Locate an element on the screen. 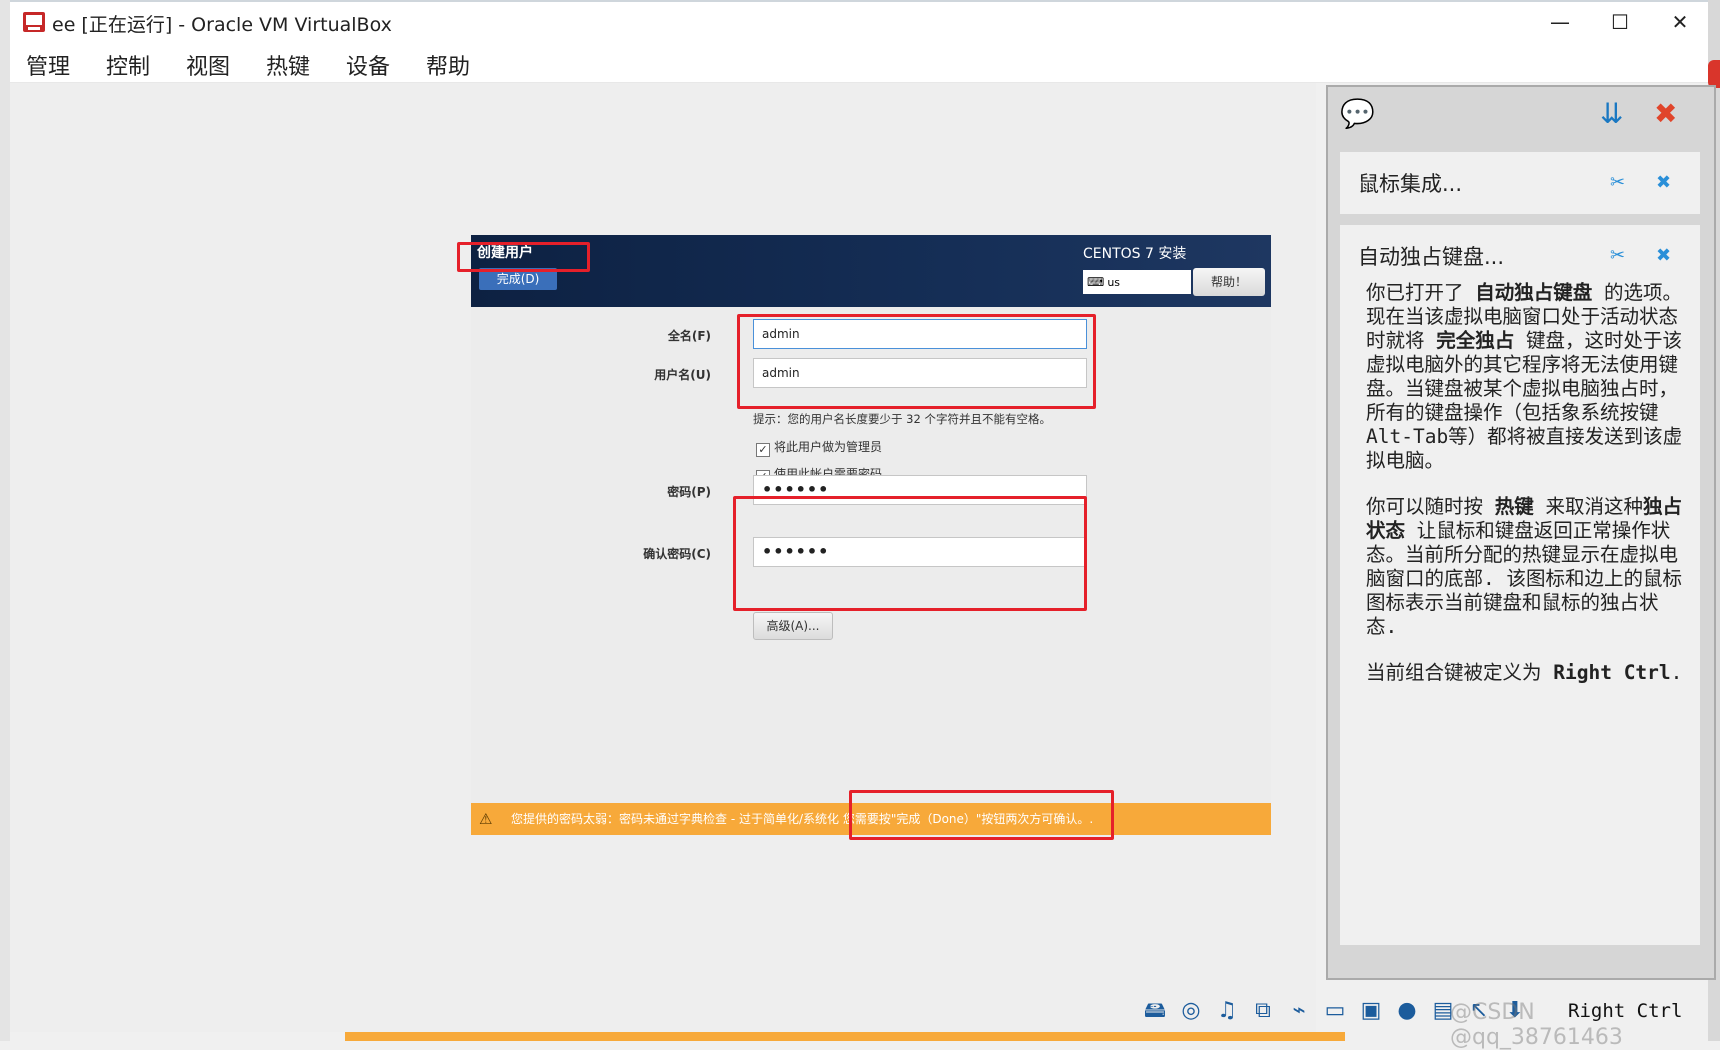  minimize-button: — is located at coordinates (1560, 22).